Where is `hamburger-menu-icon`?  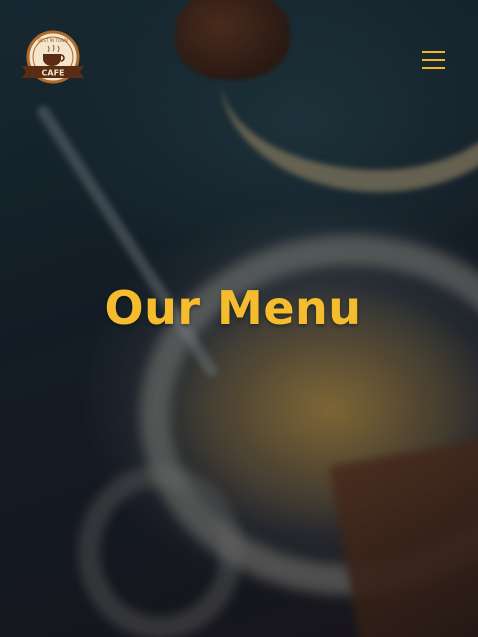
hamburger-menu-icon is located at coordinates (434, 60).